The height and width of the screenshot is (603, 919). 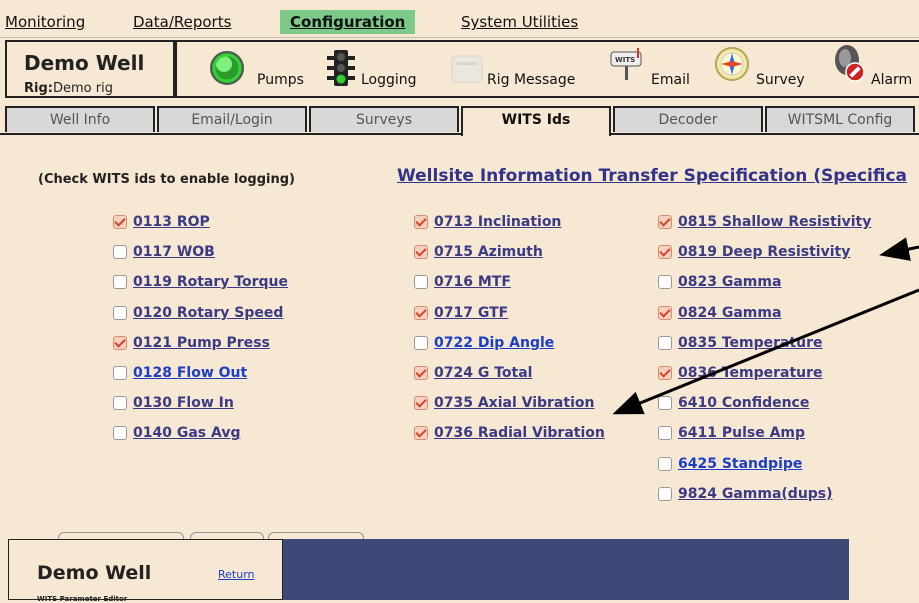 What do you see at coordinates (657, 69) in the screenshot?
I see `email-button: WITS Email` at bounding box center [657, 69].